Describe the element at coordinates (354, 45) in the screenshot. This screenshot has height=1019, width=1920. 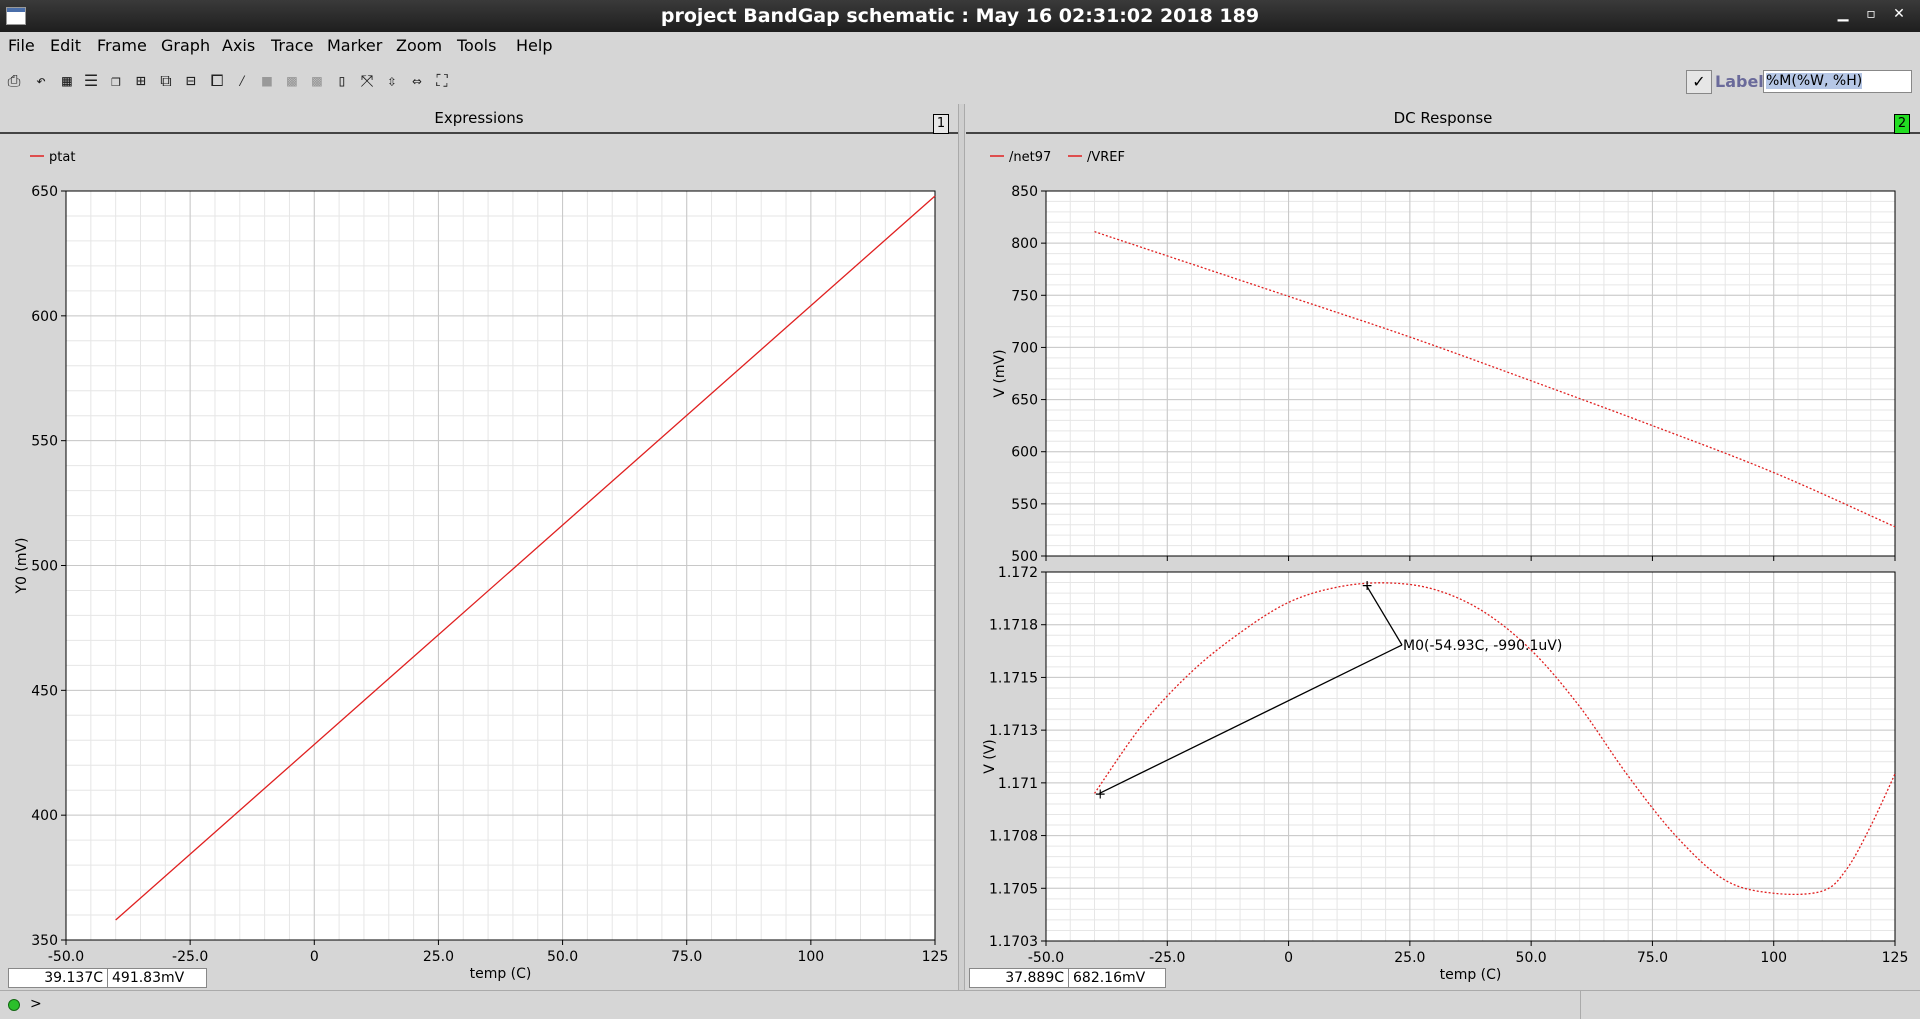
I see `menu-marker: Marker` at that location.